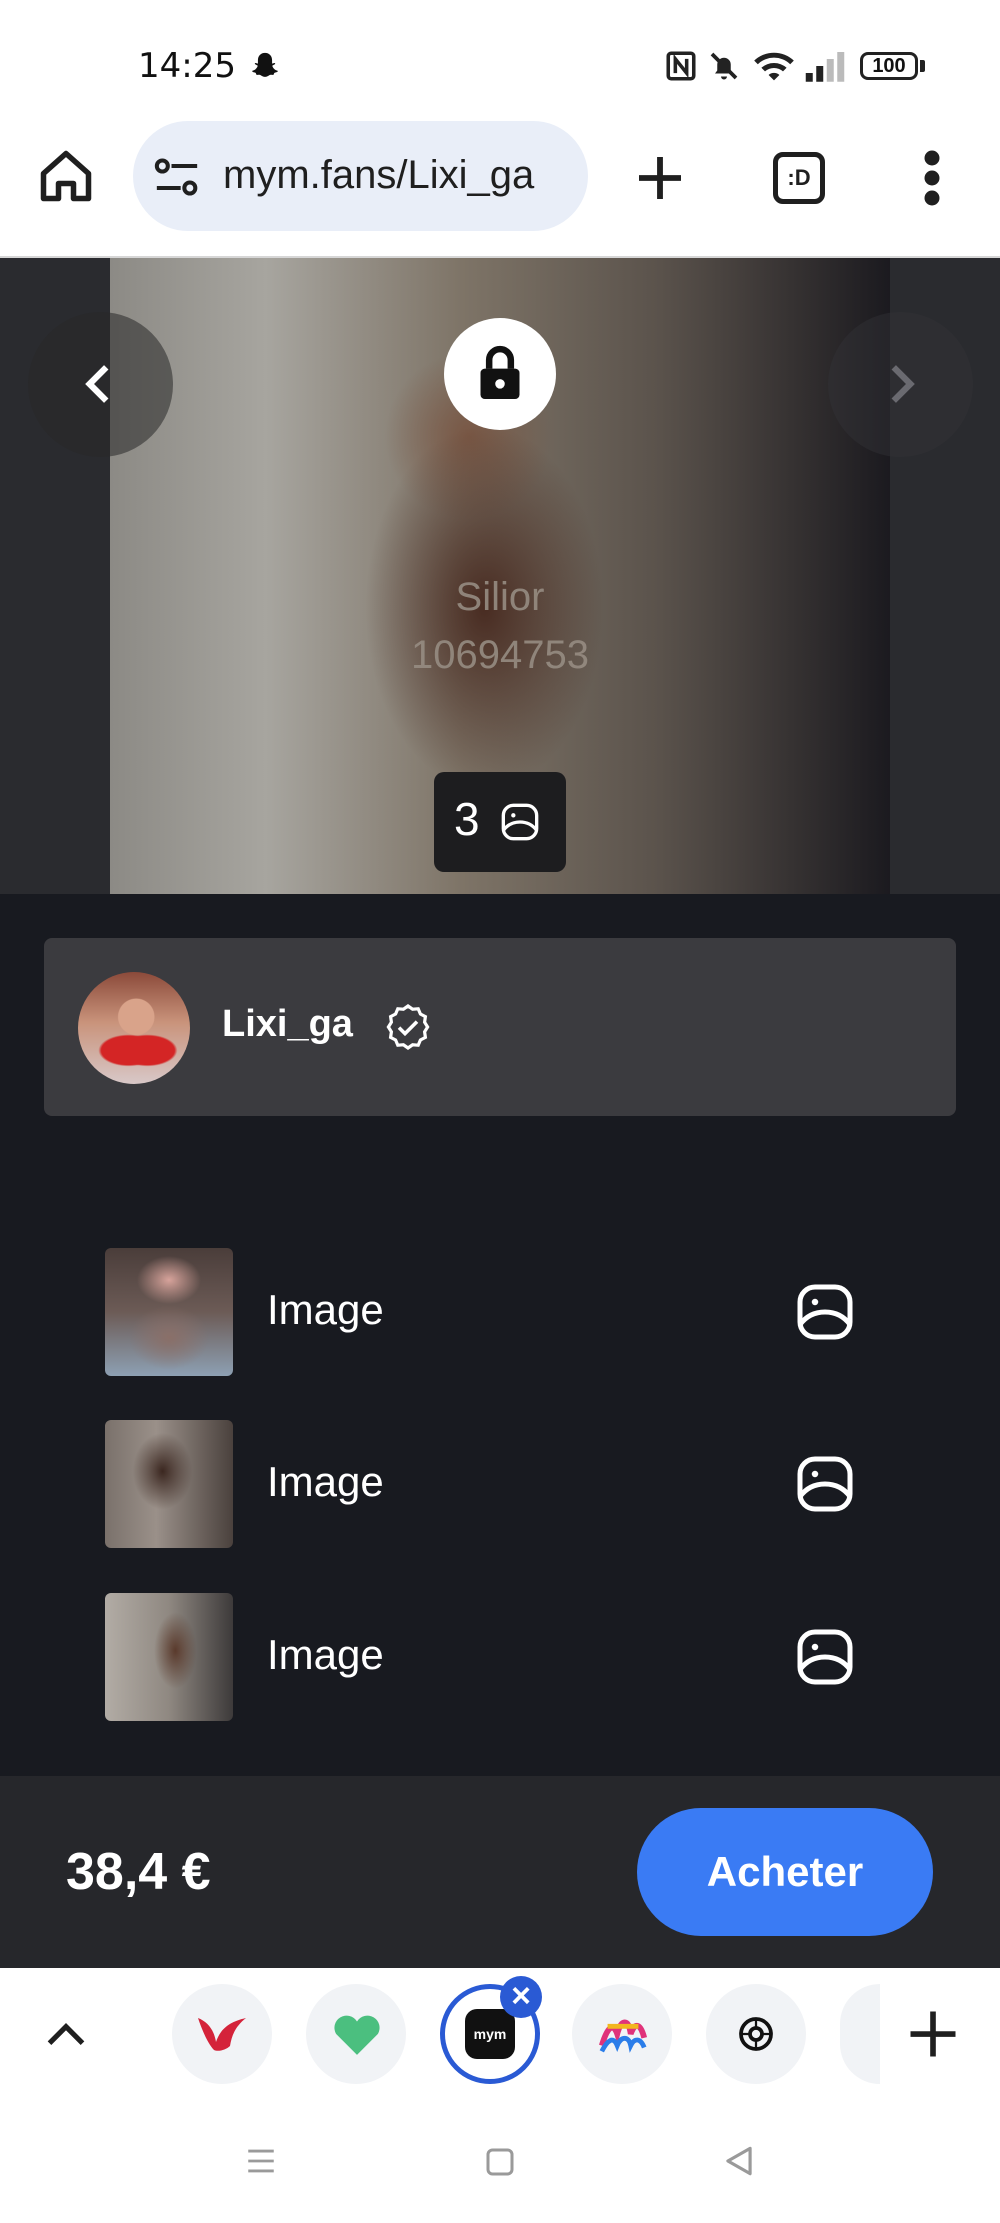 This screenshot has height=2223, width=1000. I want to click on lock-badge, so click(500, 374).